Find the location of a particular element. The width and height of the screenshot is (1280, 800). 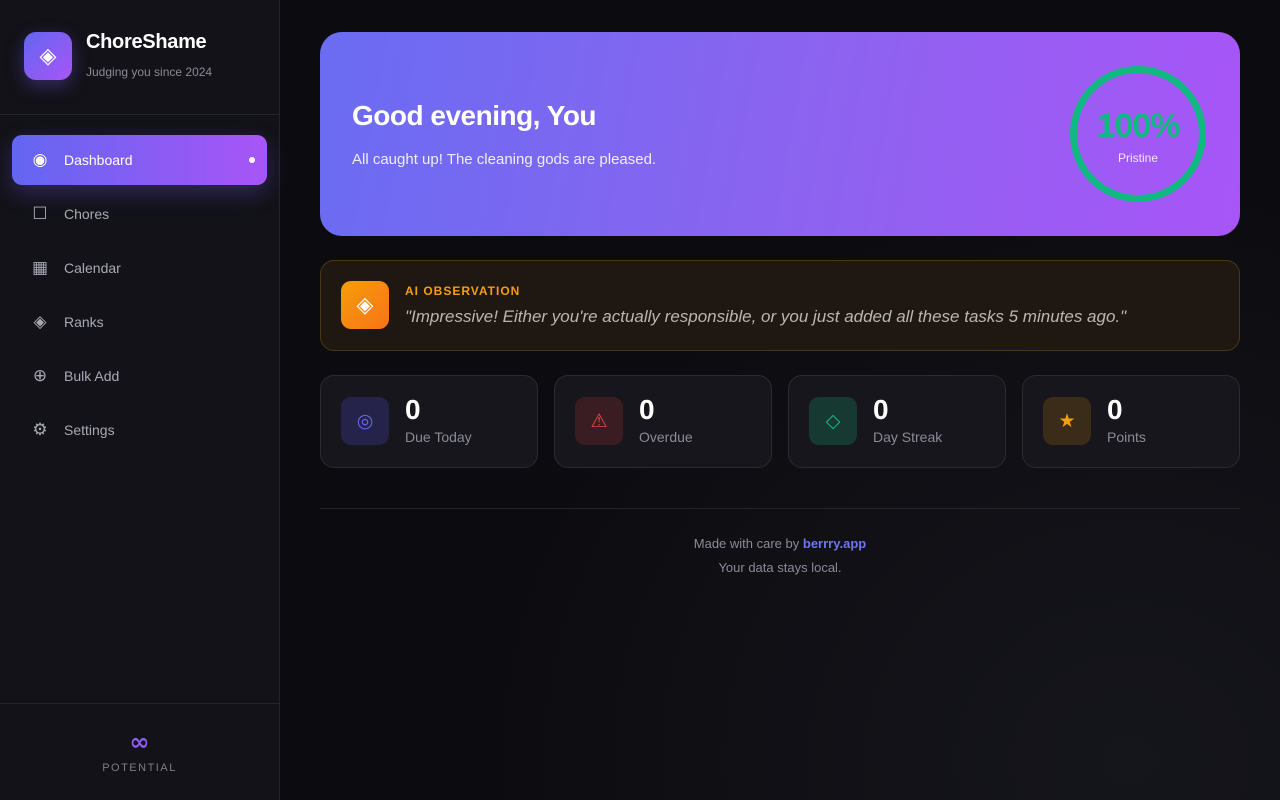

checkbox-icon: ☐ is located at coordinates (40, 214).